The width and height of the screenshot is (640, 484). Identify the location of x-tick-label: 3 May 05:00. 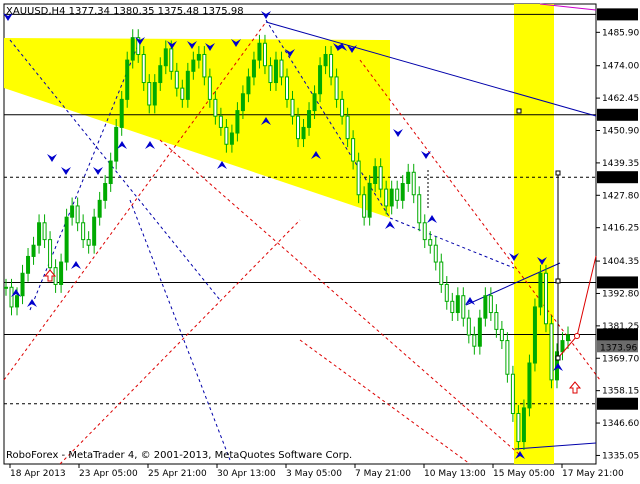
(314, 474).